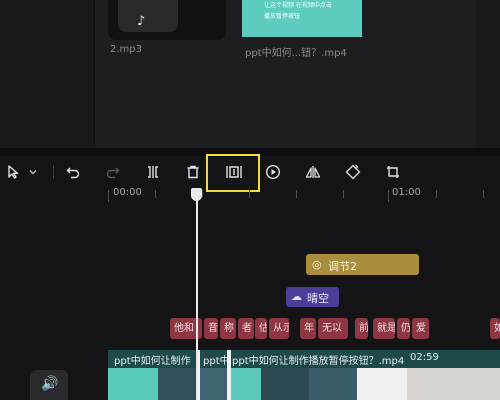 This screenshot has height=400, width=500. Describe the element at coordinates (33, 172) in the screenshot. I see `dropdown-icon` at that location.